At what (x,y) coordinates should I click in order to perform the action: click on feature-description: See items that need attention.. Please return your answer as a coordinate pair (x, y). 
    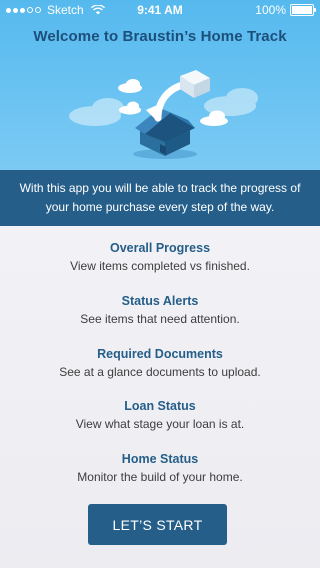
    Looking at the image, I should click on (160, 319).